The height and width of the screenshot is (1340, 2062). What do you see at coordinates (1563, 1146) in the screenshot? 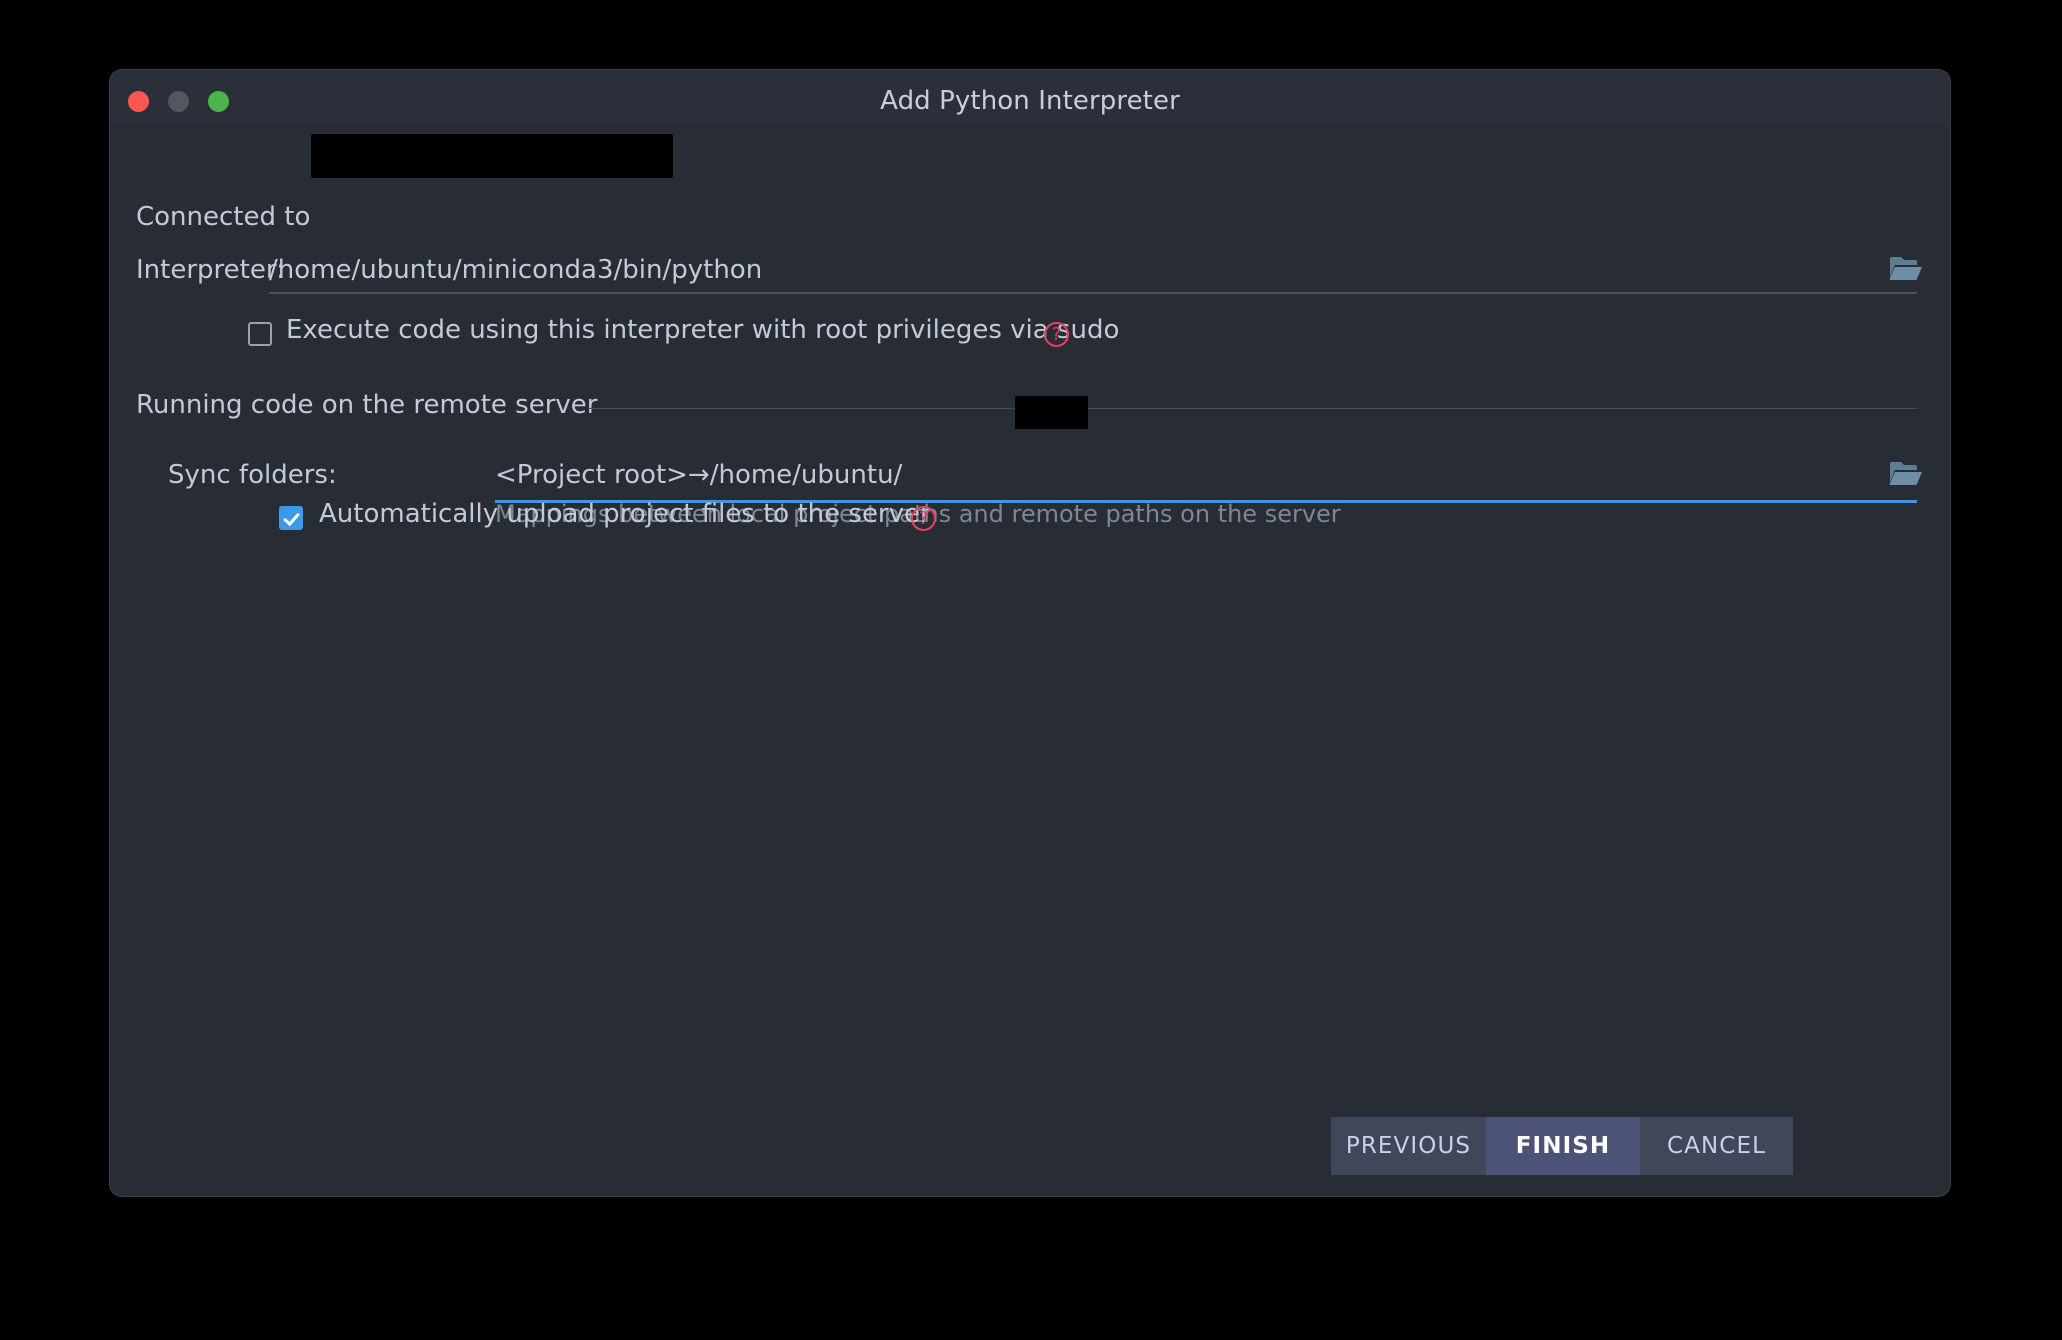
I see `finish-button: FINISH` at bounding box center [1563, 1146].